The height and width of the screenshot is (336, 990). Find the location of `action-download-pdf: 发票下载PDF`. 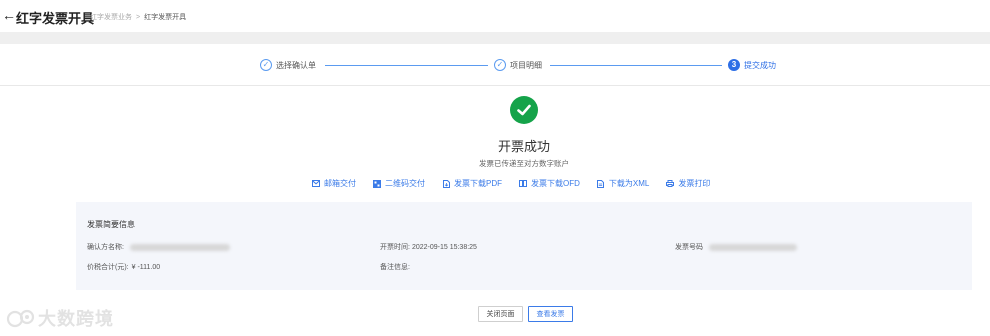

action-download-pdf: 发票下载PDF is located at coordinates (472, 183).